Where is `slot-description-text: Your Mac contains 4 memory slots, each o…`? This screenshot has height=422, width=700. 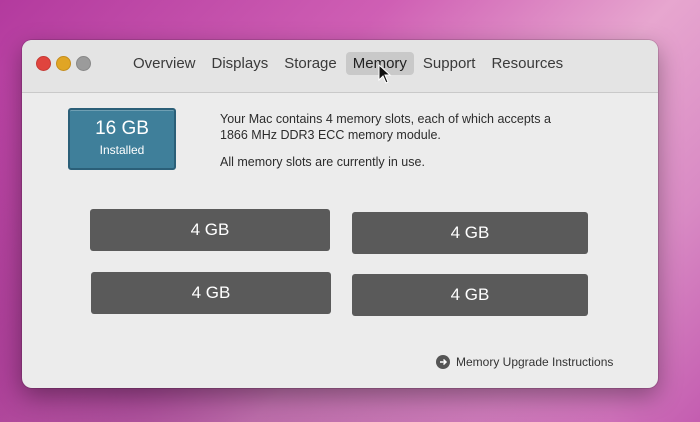
slot-description-text: Your Mac contains 4 memory slots, each o… is located at coordinates (385, 127).